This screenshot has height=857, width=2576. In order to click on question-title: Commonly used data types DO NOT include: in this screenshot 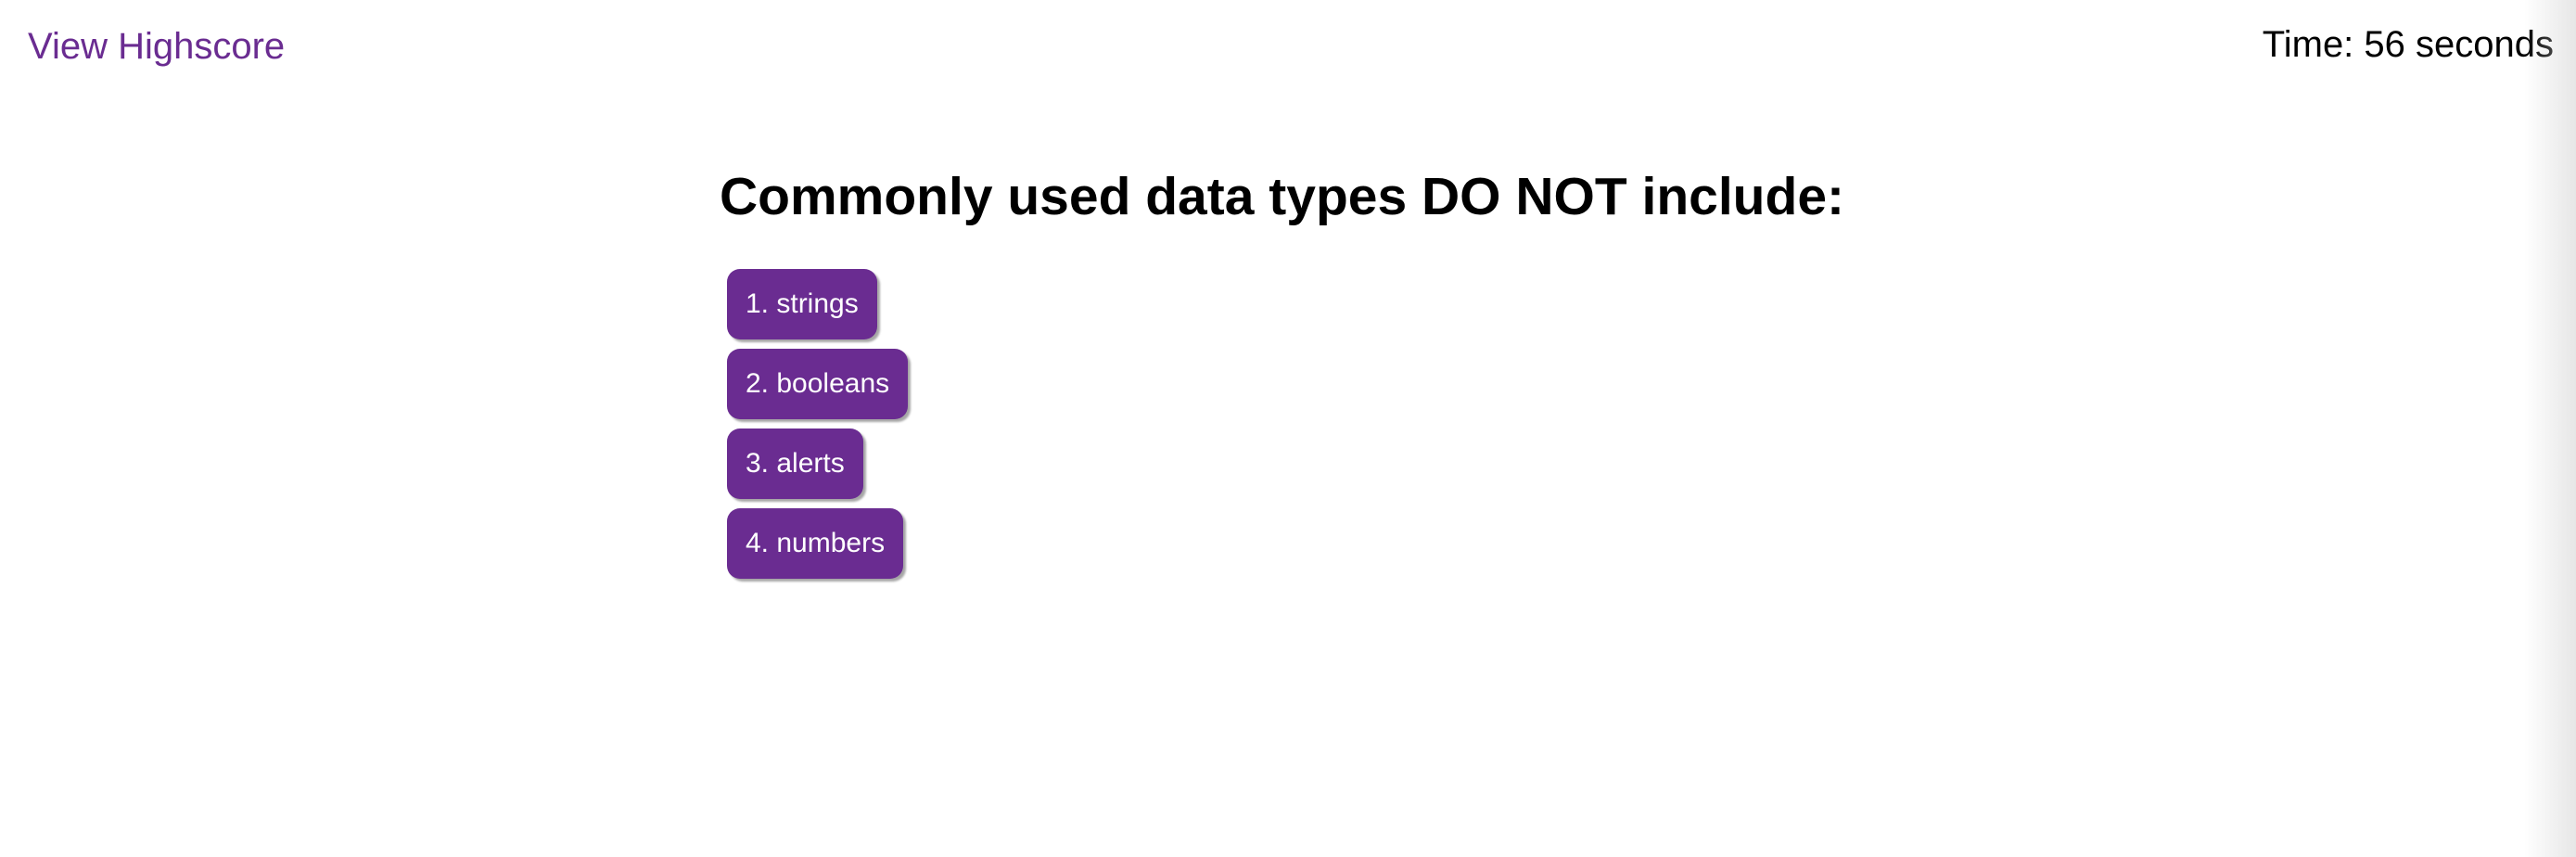, I will do `click(1283, 196)`.